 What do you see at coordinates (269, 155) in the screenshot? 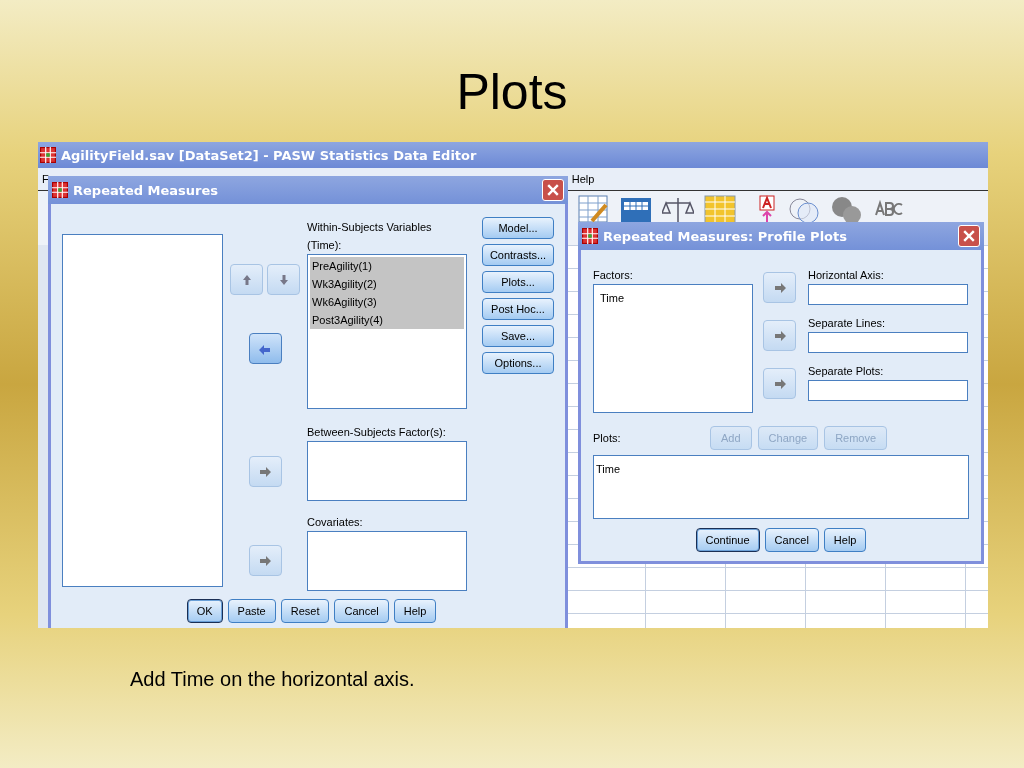
I see `window-title: AgilityField.sav [DataSet2] - PASW Statistics Data Editor` at bounding box center [269, 155].